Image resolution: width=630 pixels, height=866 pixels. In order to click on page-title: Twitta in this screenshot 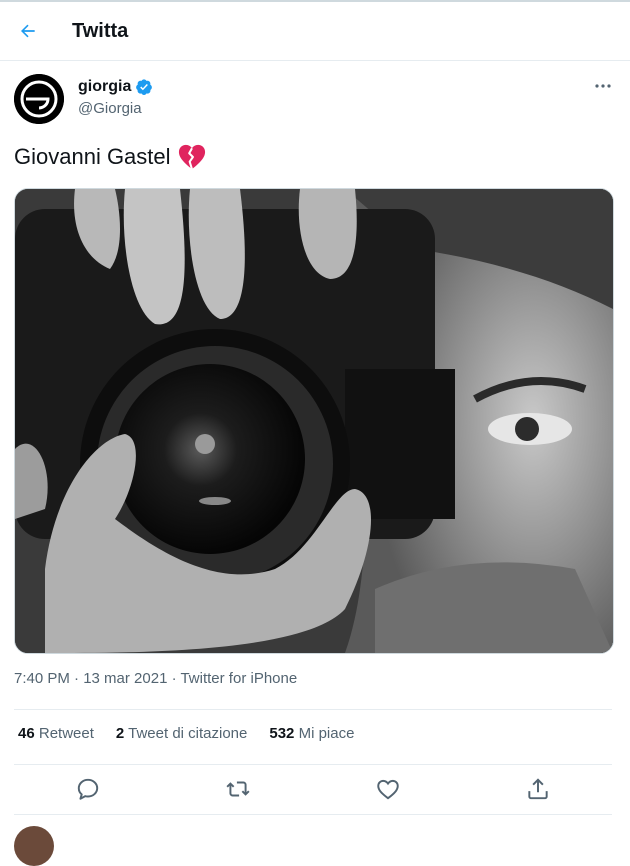, I will do `click(100, 30)`.